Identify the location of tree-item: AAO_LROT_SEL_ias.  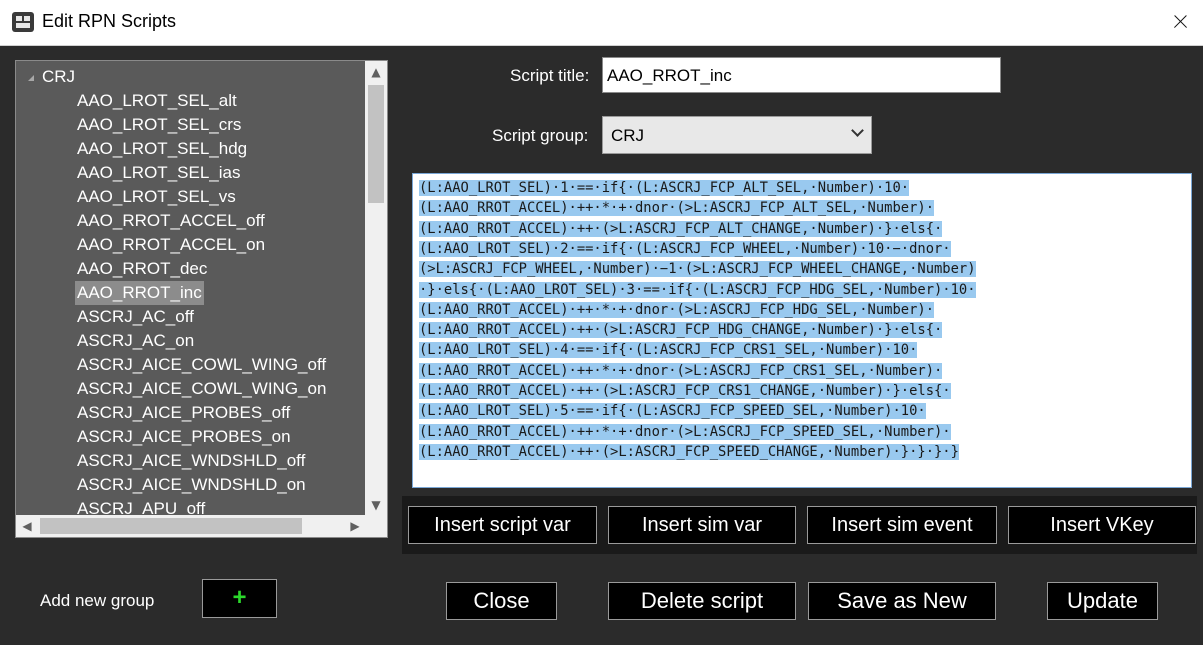
(158, 173).